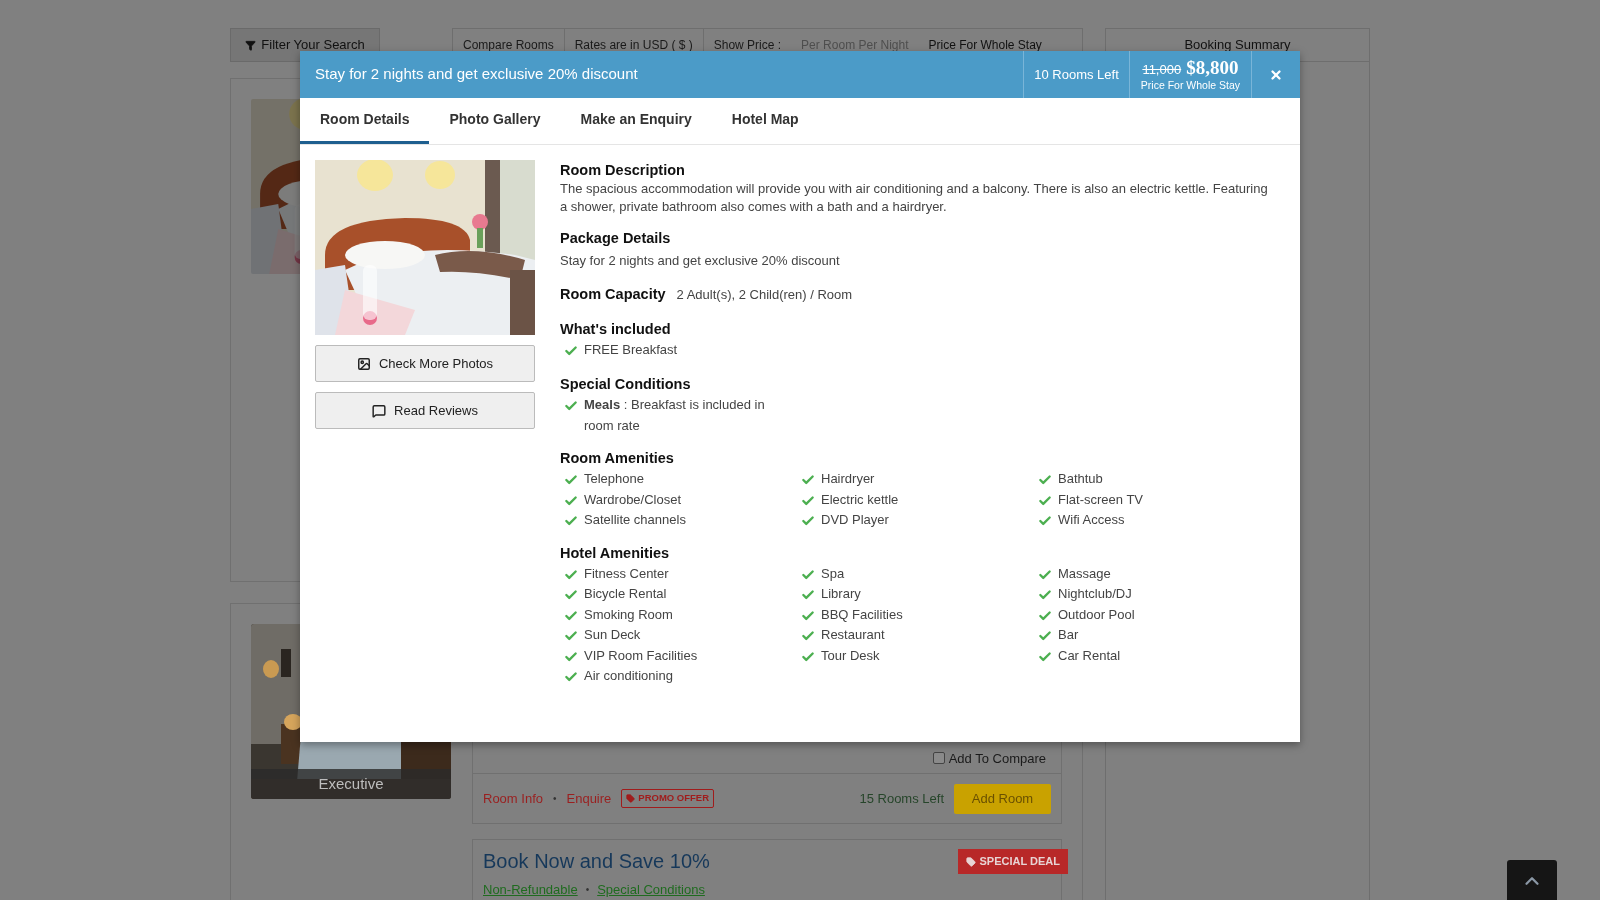  What do you see at coordinates (617, 458) in the screenshot?
I see `section-heading: Room Amenities` at bounding box center [617, 458].